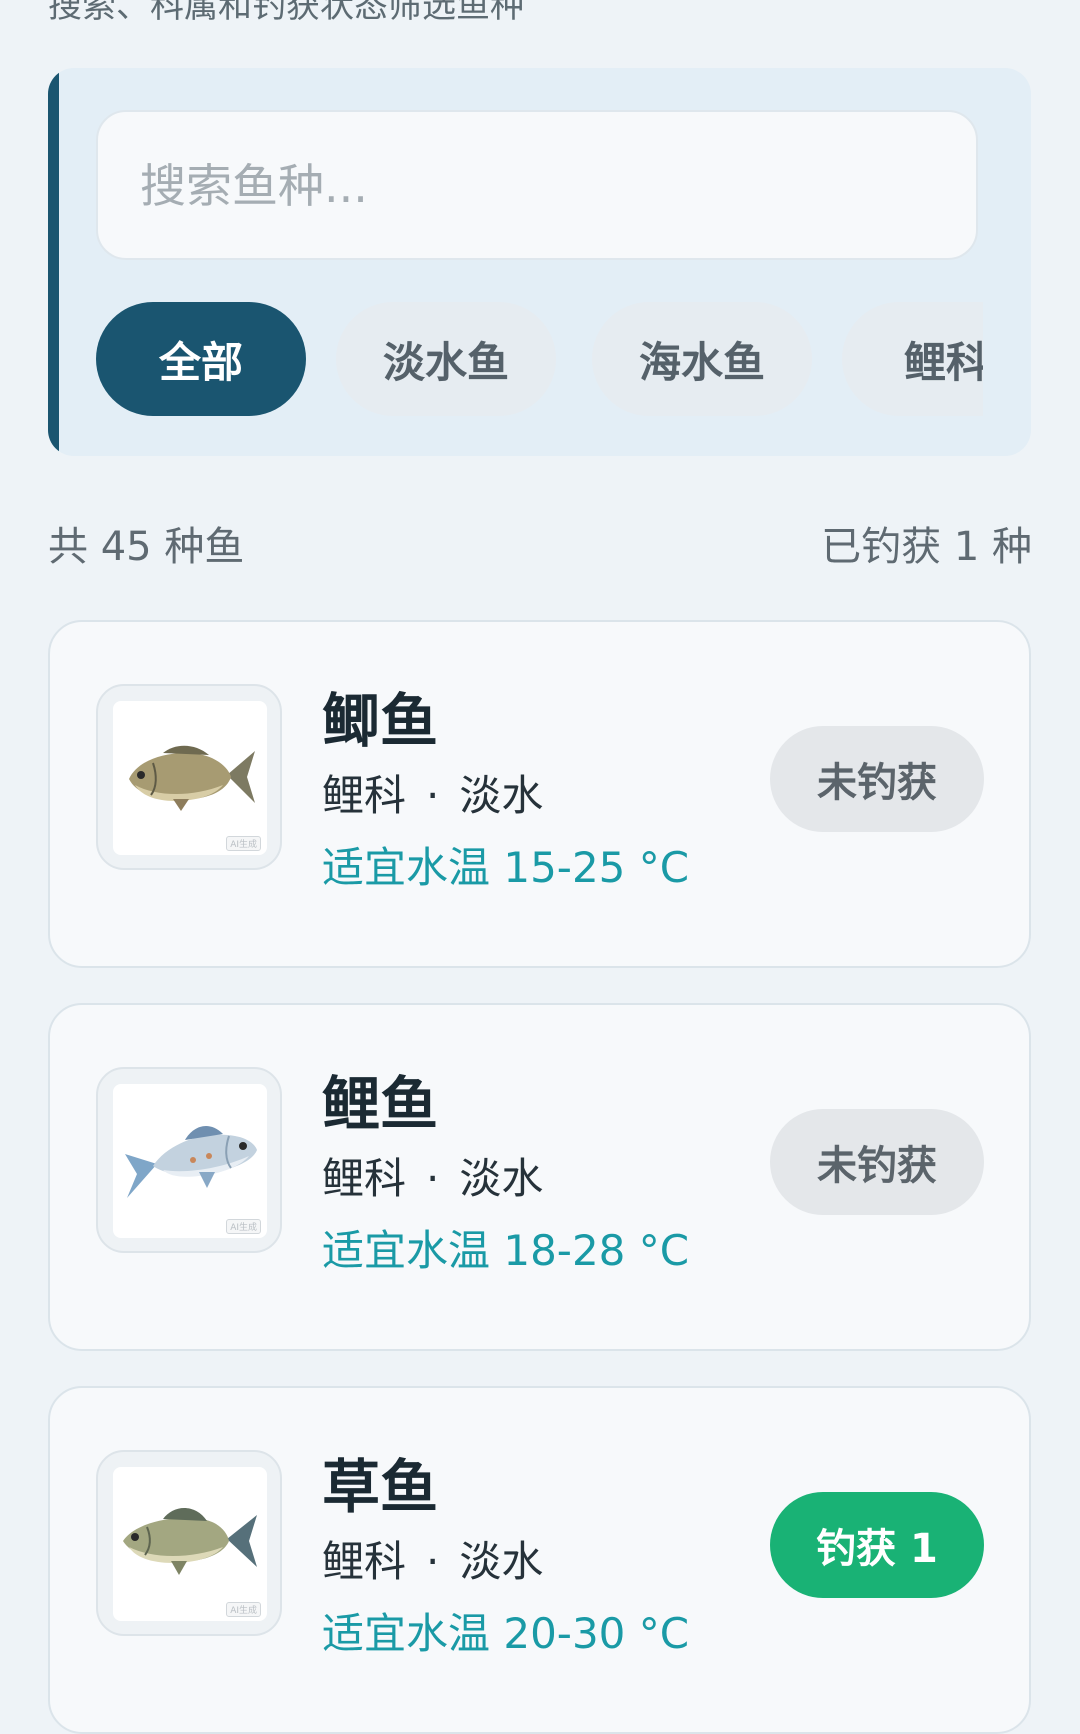 This screenshot has height=1734, width=1080. Describe the element at coordinates (506, 1250) in the screenshot. I see `fish-temperature: 适宜水温 18-28 °C` at that location.